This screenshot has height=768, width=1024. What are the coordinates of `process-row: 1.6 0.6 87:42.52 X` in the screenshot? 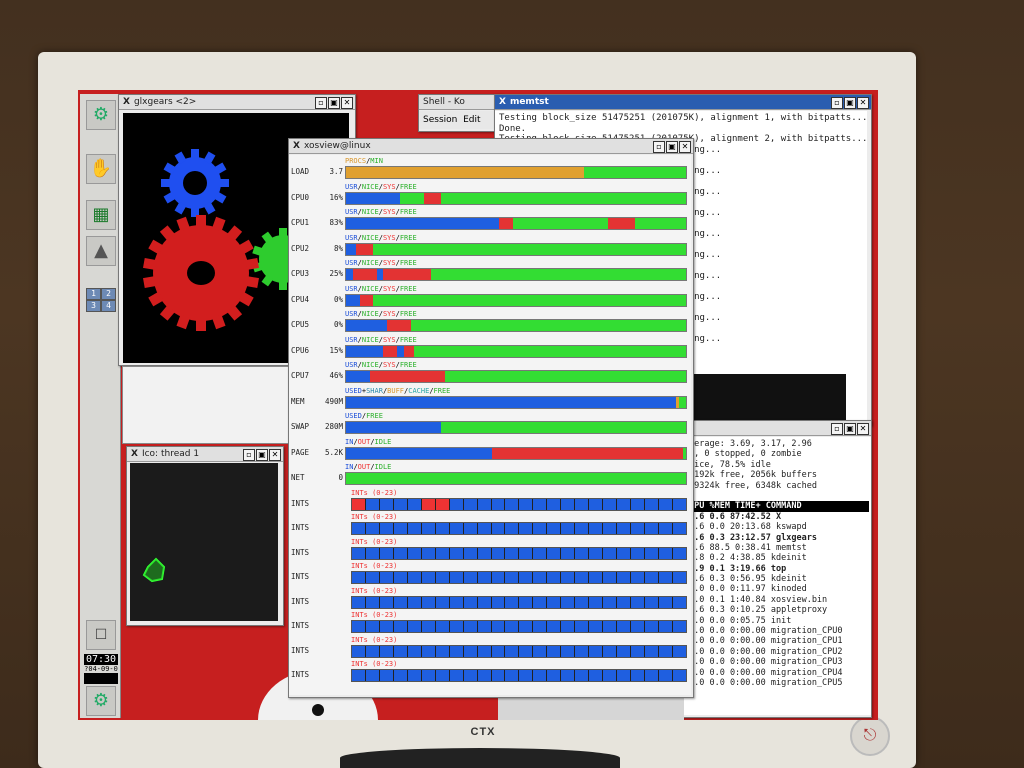 It's located at (779, 517).